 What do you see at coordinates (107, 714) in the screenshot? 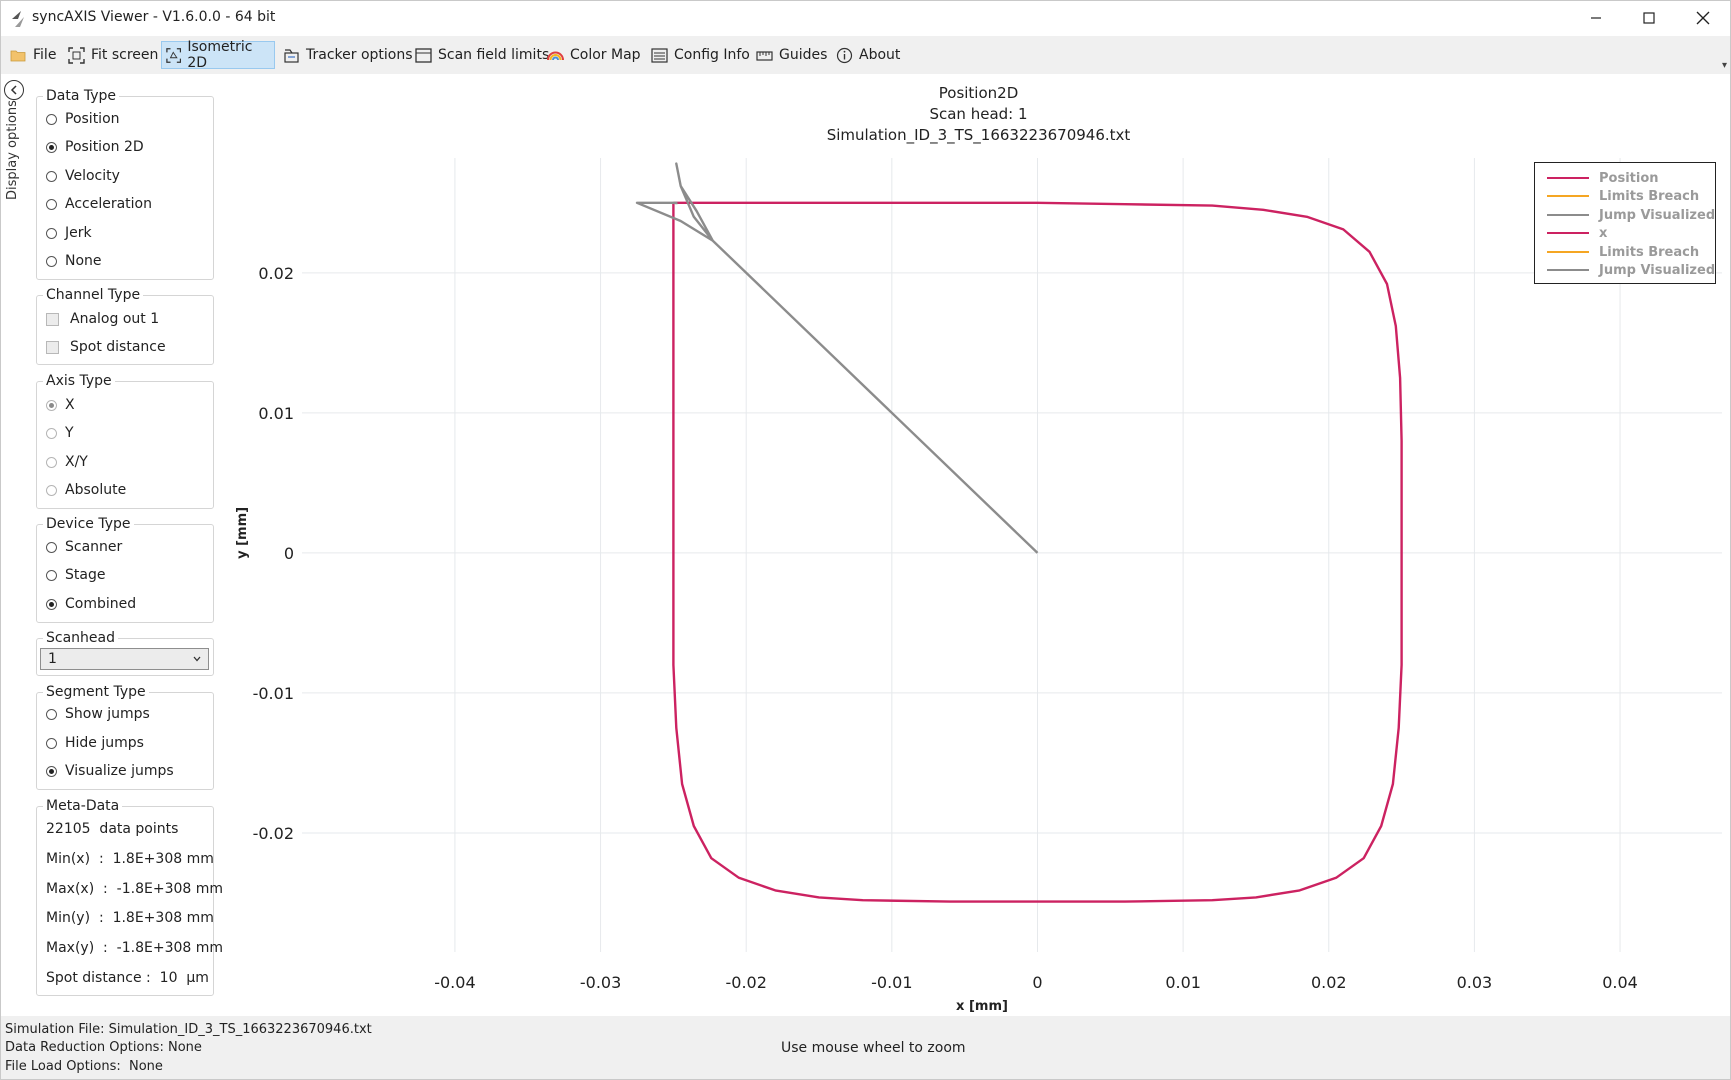
I see `option-label: Show jumps` at bounding box center [107, 714].